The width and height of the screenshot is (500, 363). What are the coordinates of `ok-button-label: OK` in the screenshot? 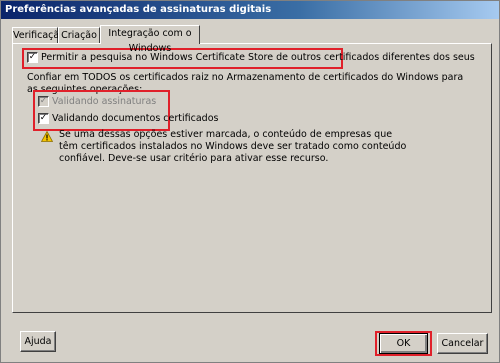 It's located at (403, 343).